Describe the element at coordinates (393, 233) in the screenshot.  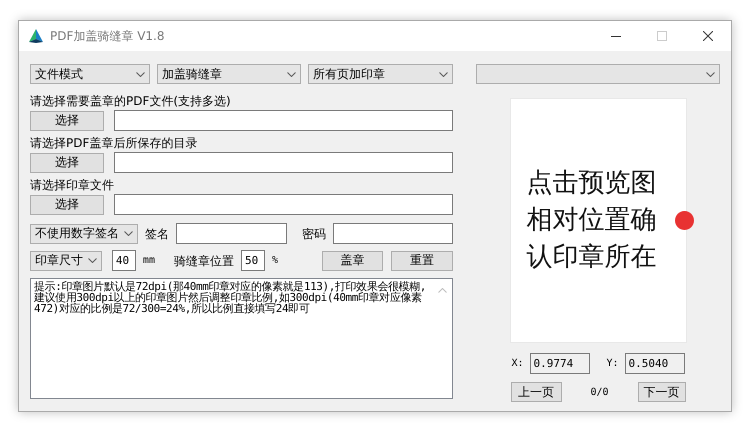
I see `password-field` at that location.